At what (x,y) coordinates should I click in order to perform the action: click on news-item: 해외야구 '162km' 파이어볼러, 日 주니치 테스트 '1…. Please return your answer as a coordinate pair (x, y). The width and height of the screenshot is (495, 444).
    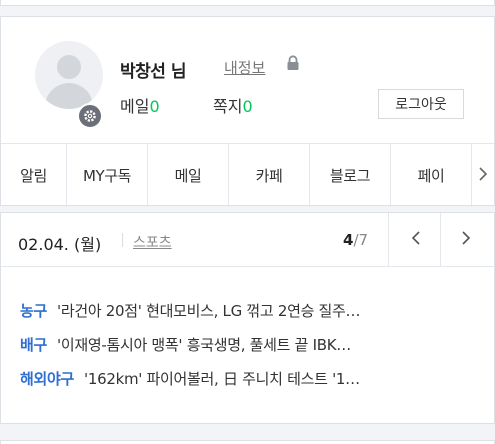
    Looking at the image, I should click on (250, 379).